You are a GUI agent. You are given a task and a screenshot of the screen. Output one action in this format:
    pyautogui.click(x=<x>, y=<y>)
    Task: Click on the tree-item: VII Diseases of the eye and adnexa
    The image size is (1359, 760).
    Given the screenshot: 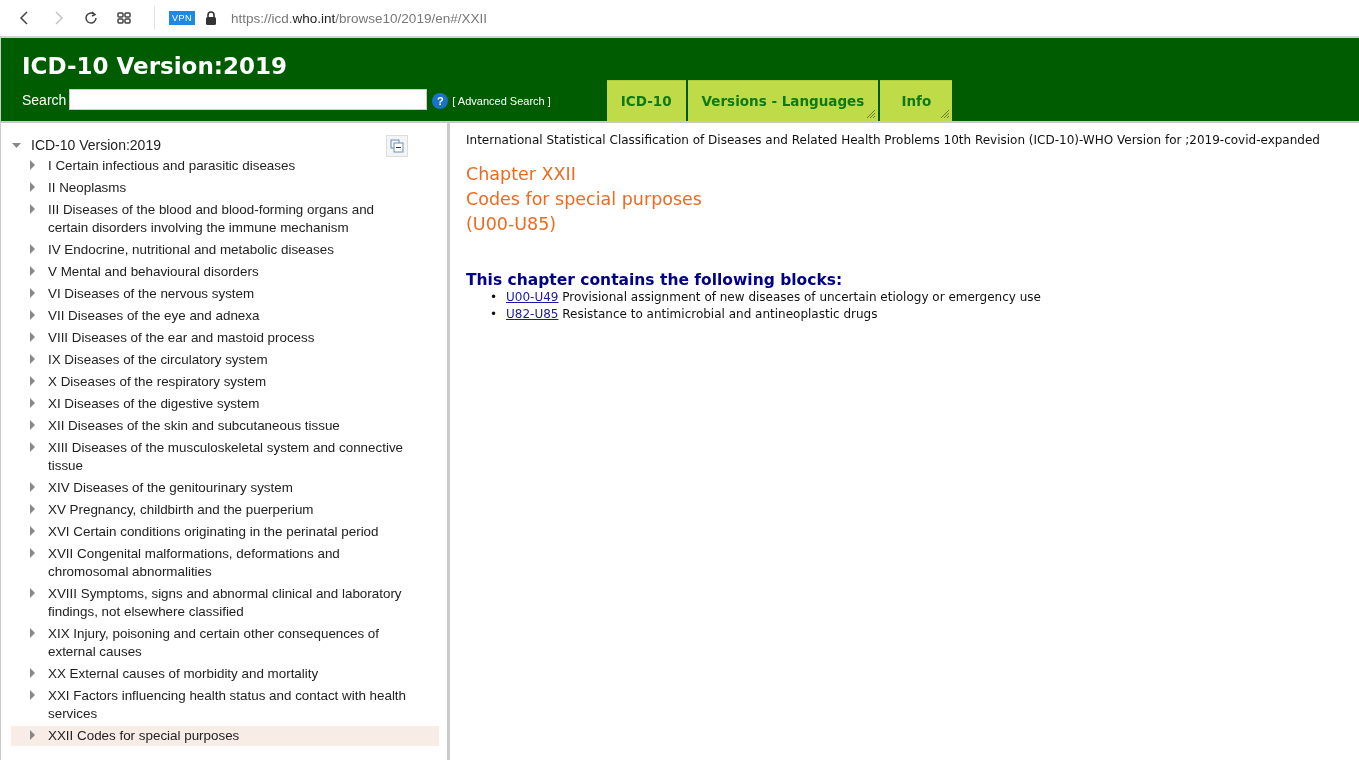 What is the action you would take?
    pyautogui.click(x=228, y=316)
    